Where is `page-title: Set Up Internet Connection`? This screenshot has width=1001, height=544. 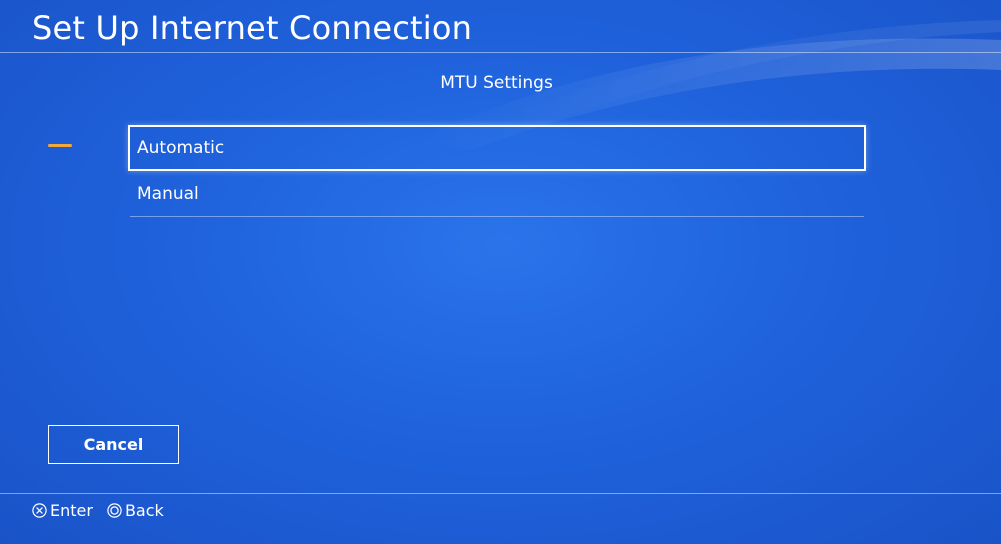 page-title: Set Up Internet Connection is located at coordinates (252, 28).